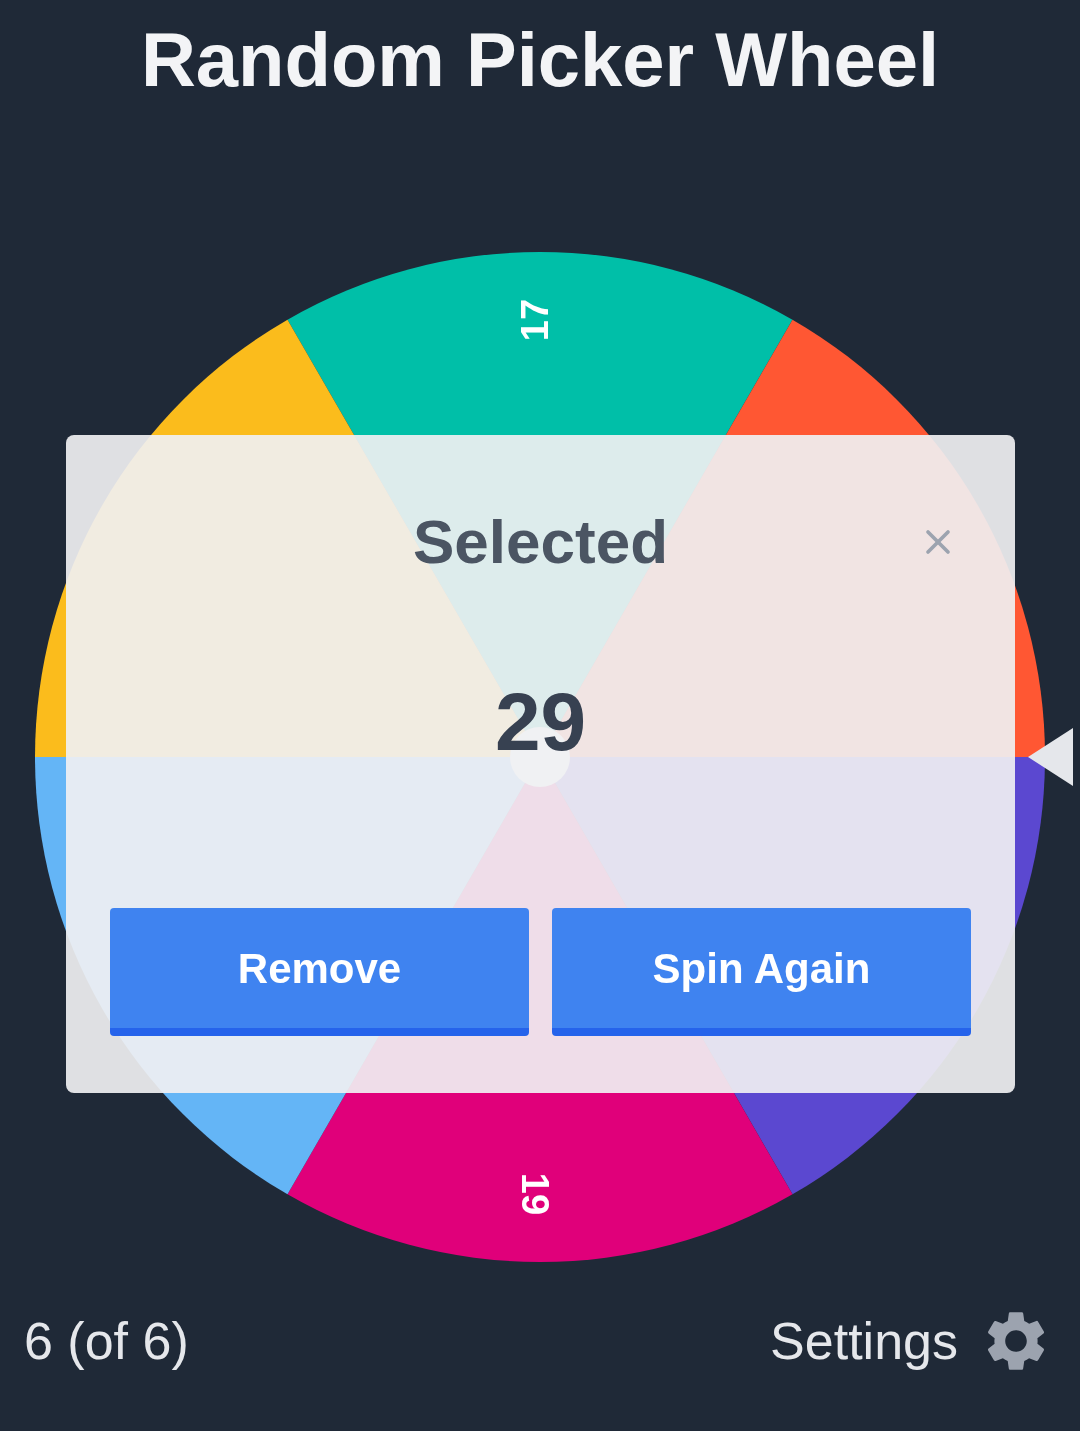  Describe the element at coordinates (911, 1341) in the screenshot. I see `settings-button: Settings` at that location.